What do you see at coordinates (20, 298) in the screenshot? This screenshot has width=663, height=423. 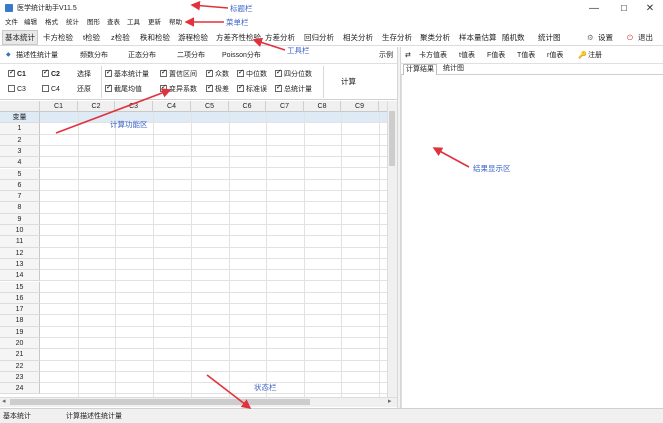 I see `row-header: 16` at bounding box center [20, 298].